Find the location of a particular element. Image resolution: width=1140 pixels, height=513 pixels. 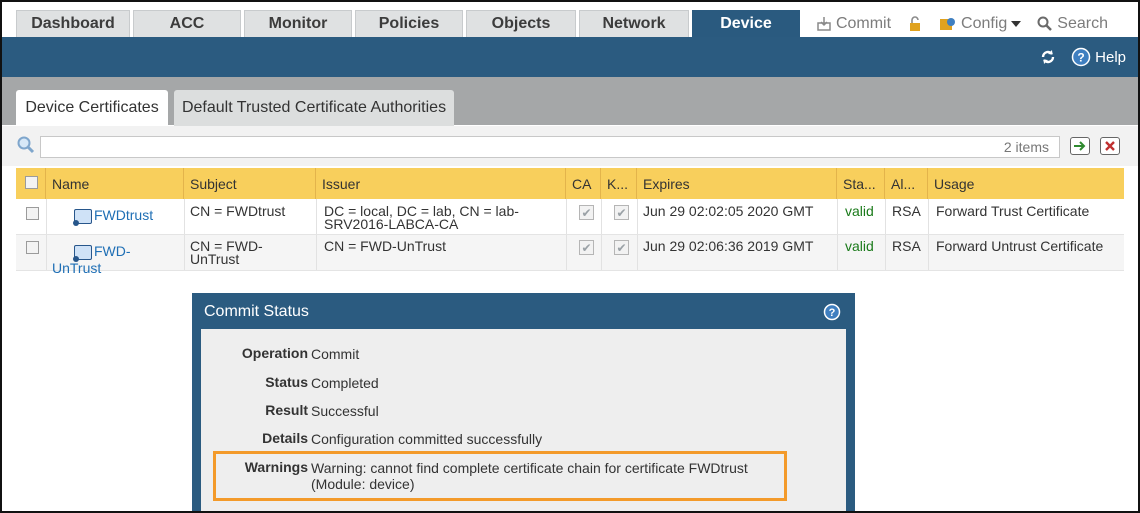

expires-cell: Jun 29 02:02:05 2020 GMT is located at coordinates (728, 211).